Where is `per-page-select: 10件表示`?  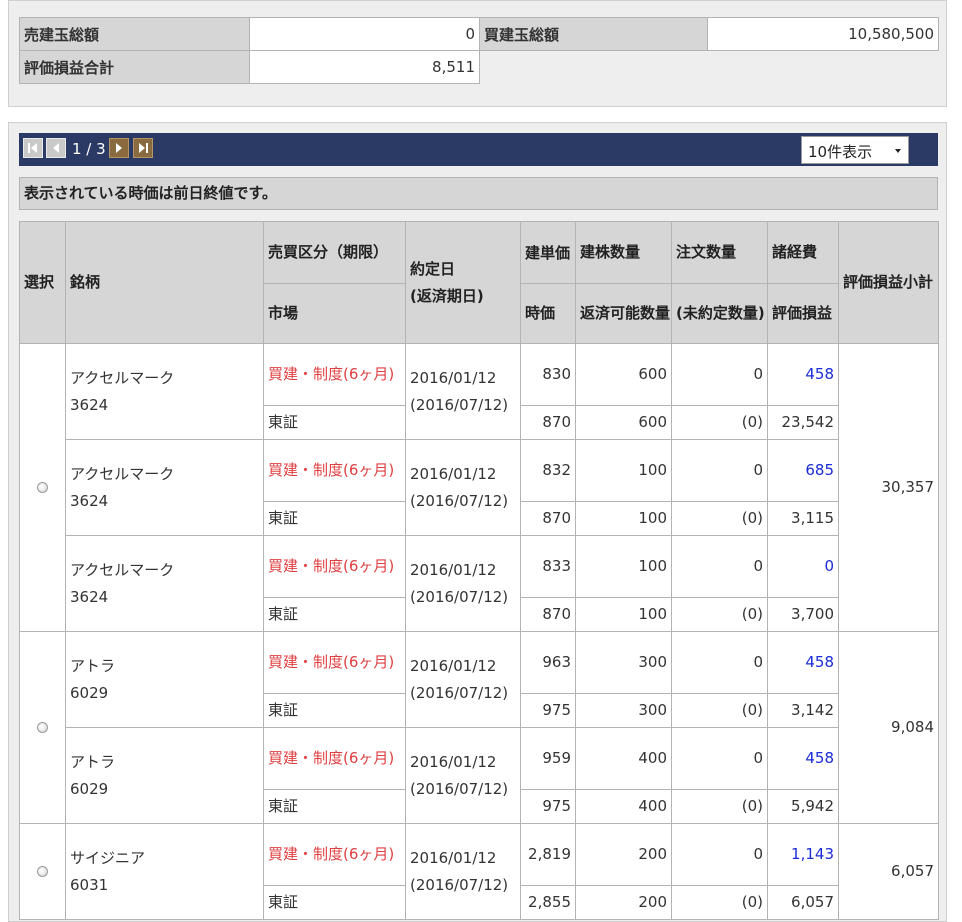
per-page-select: 10件表示 is located at coordinates (855, 150).